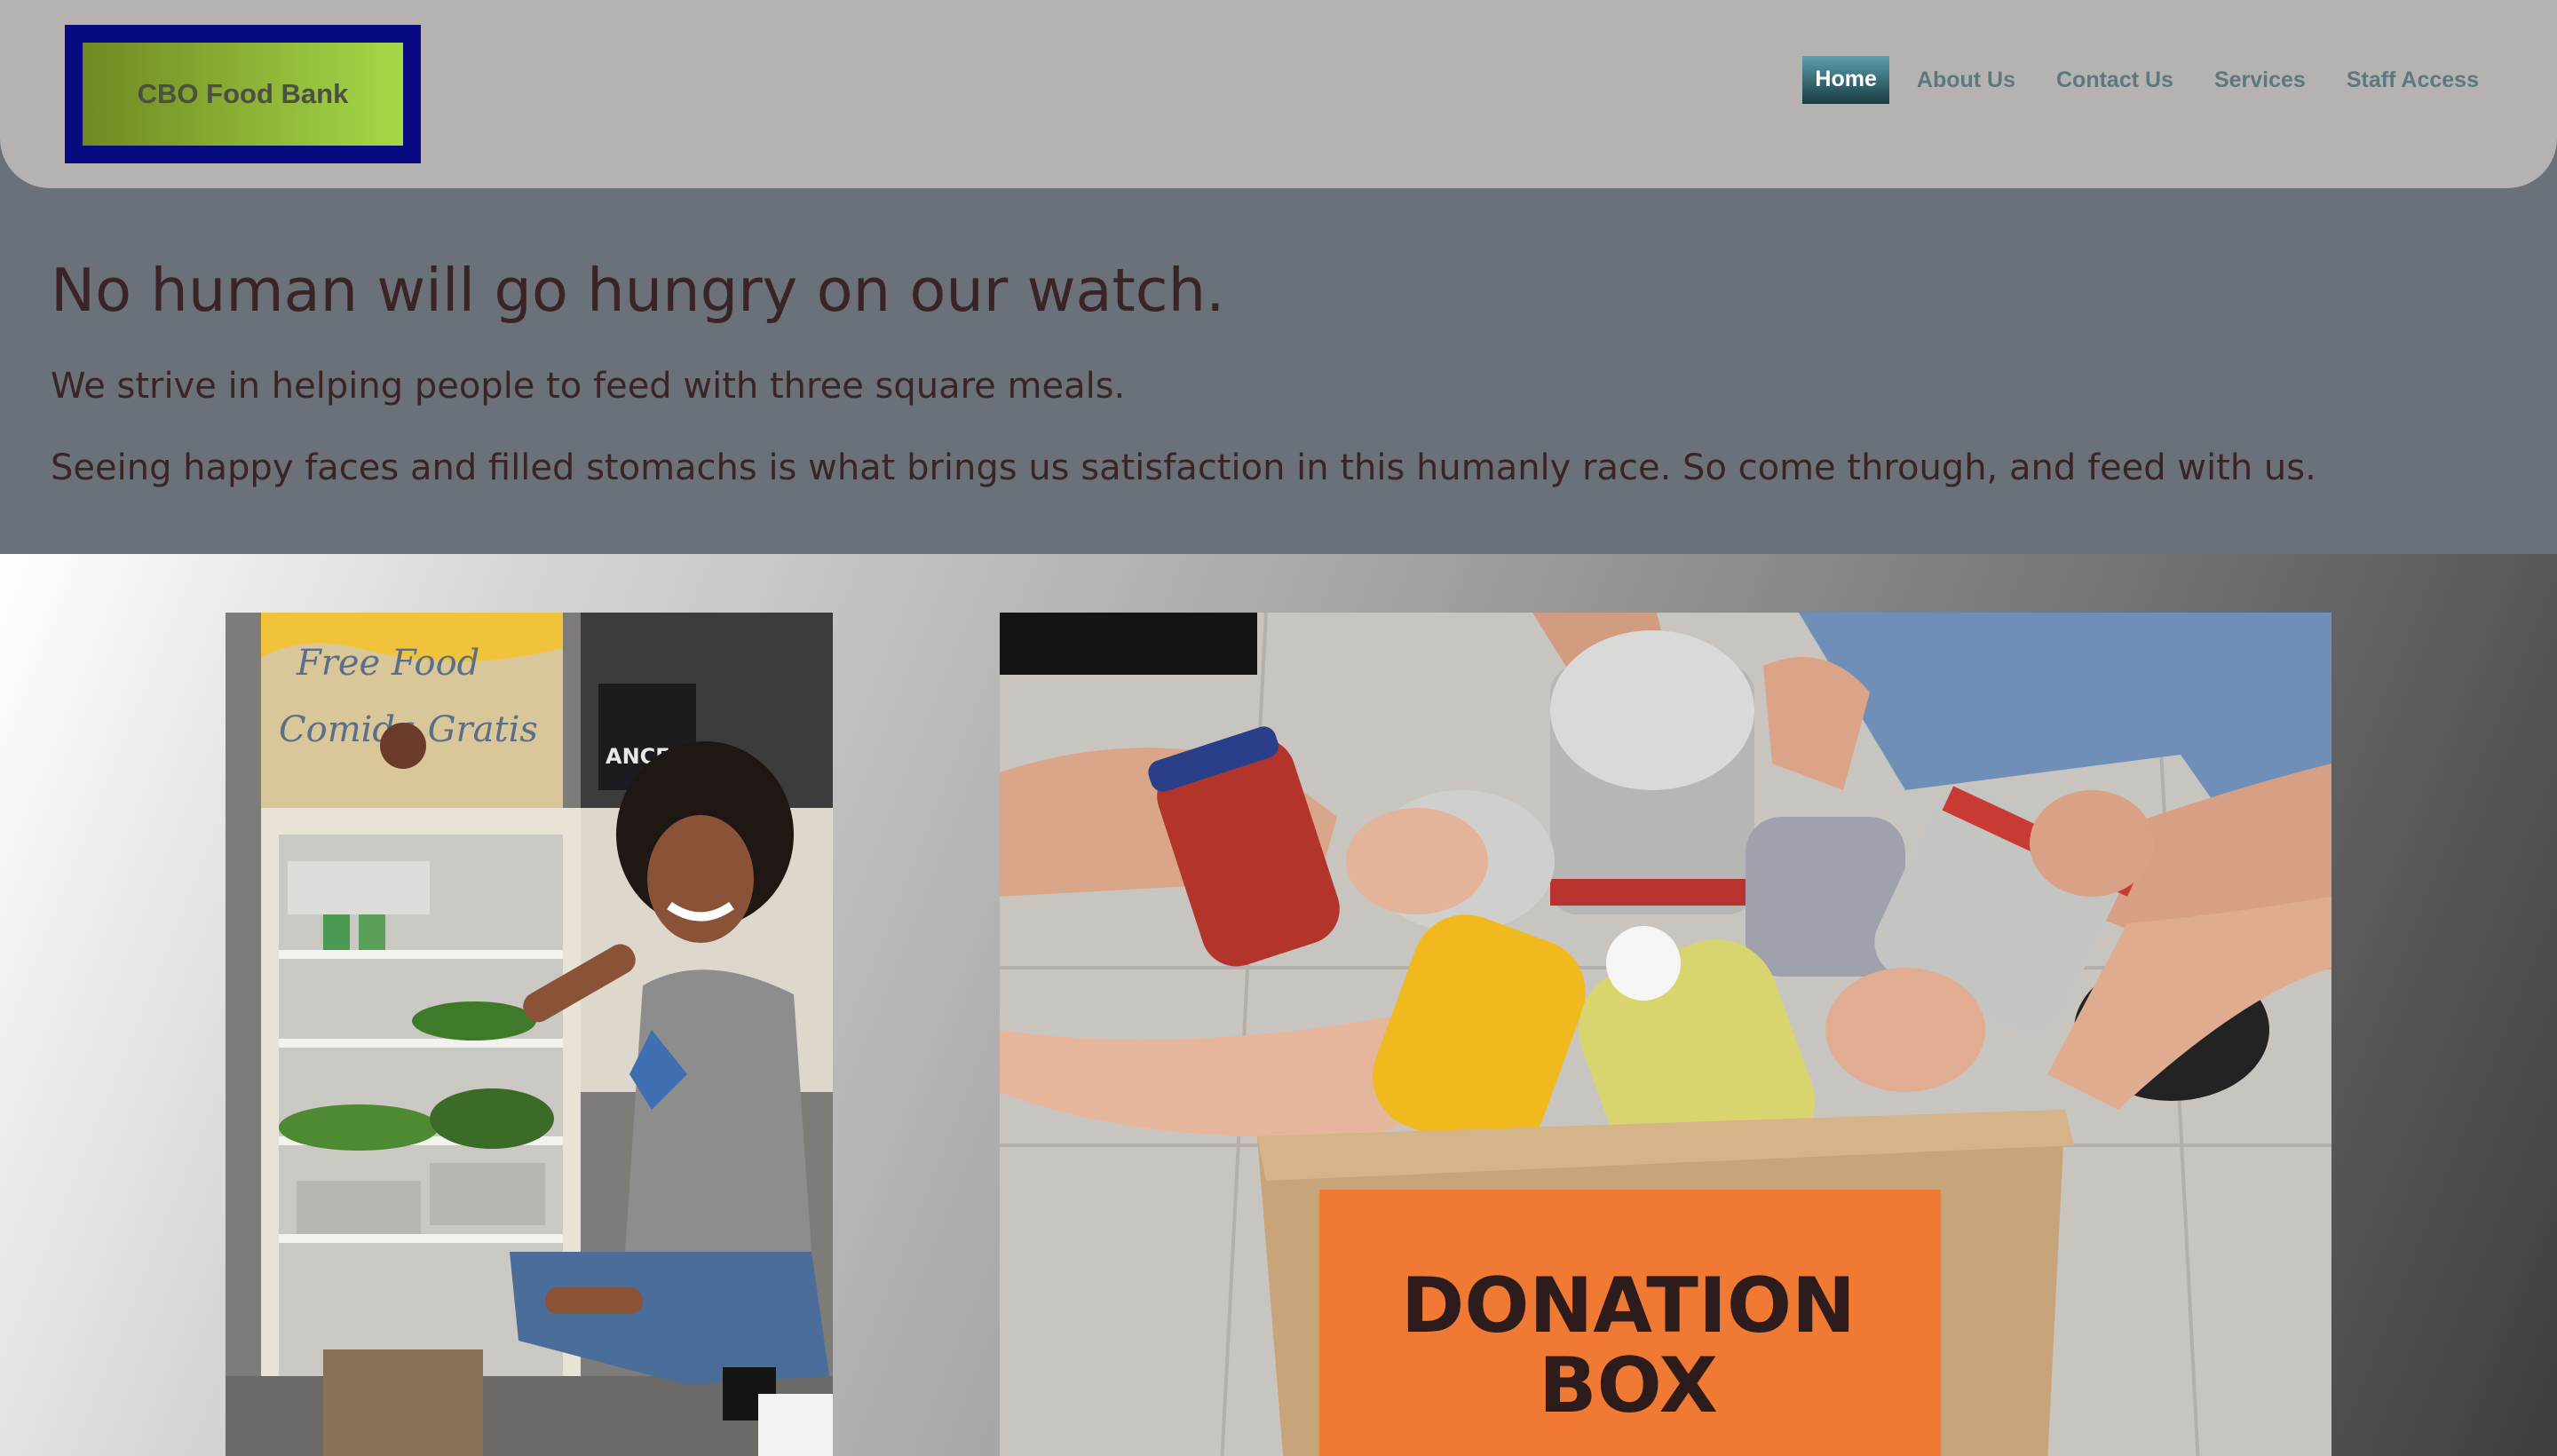  I want to click on nav-about-us: About Us, so click(1966, 80).